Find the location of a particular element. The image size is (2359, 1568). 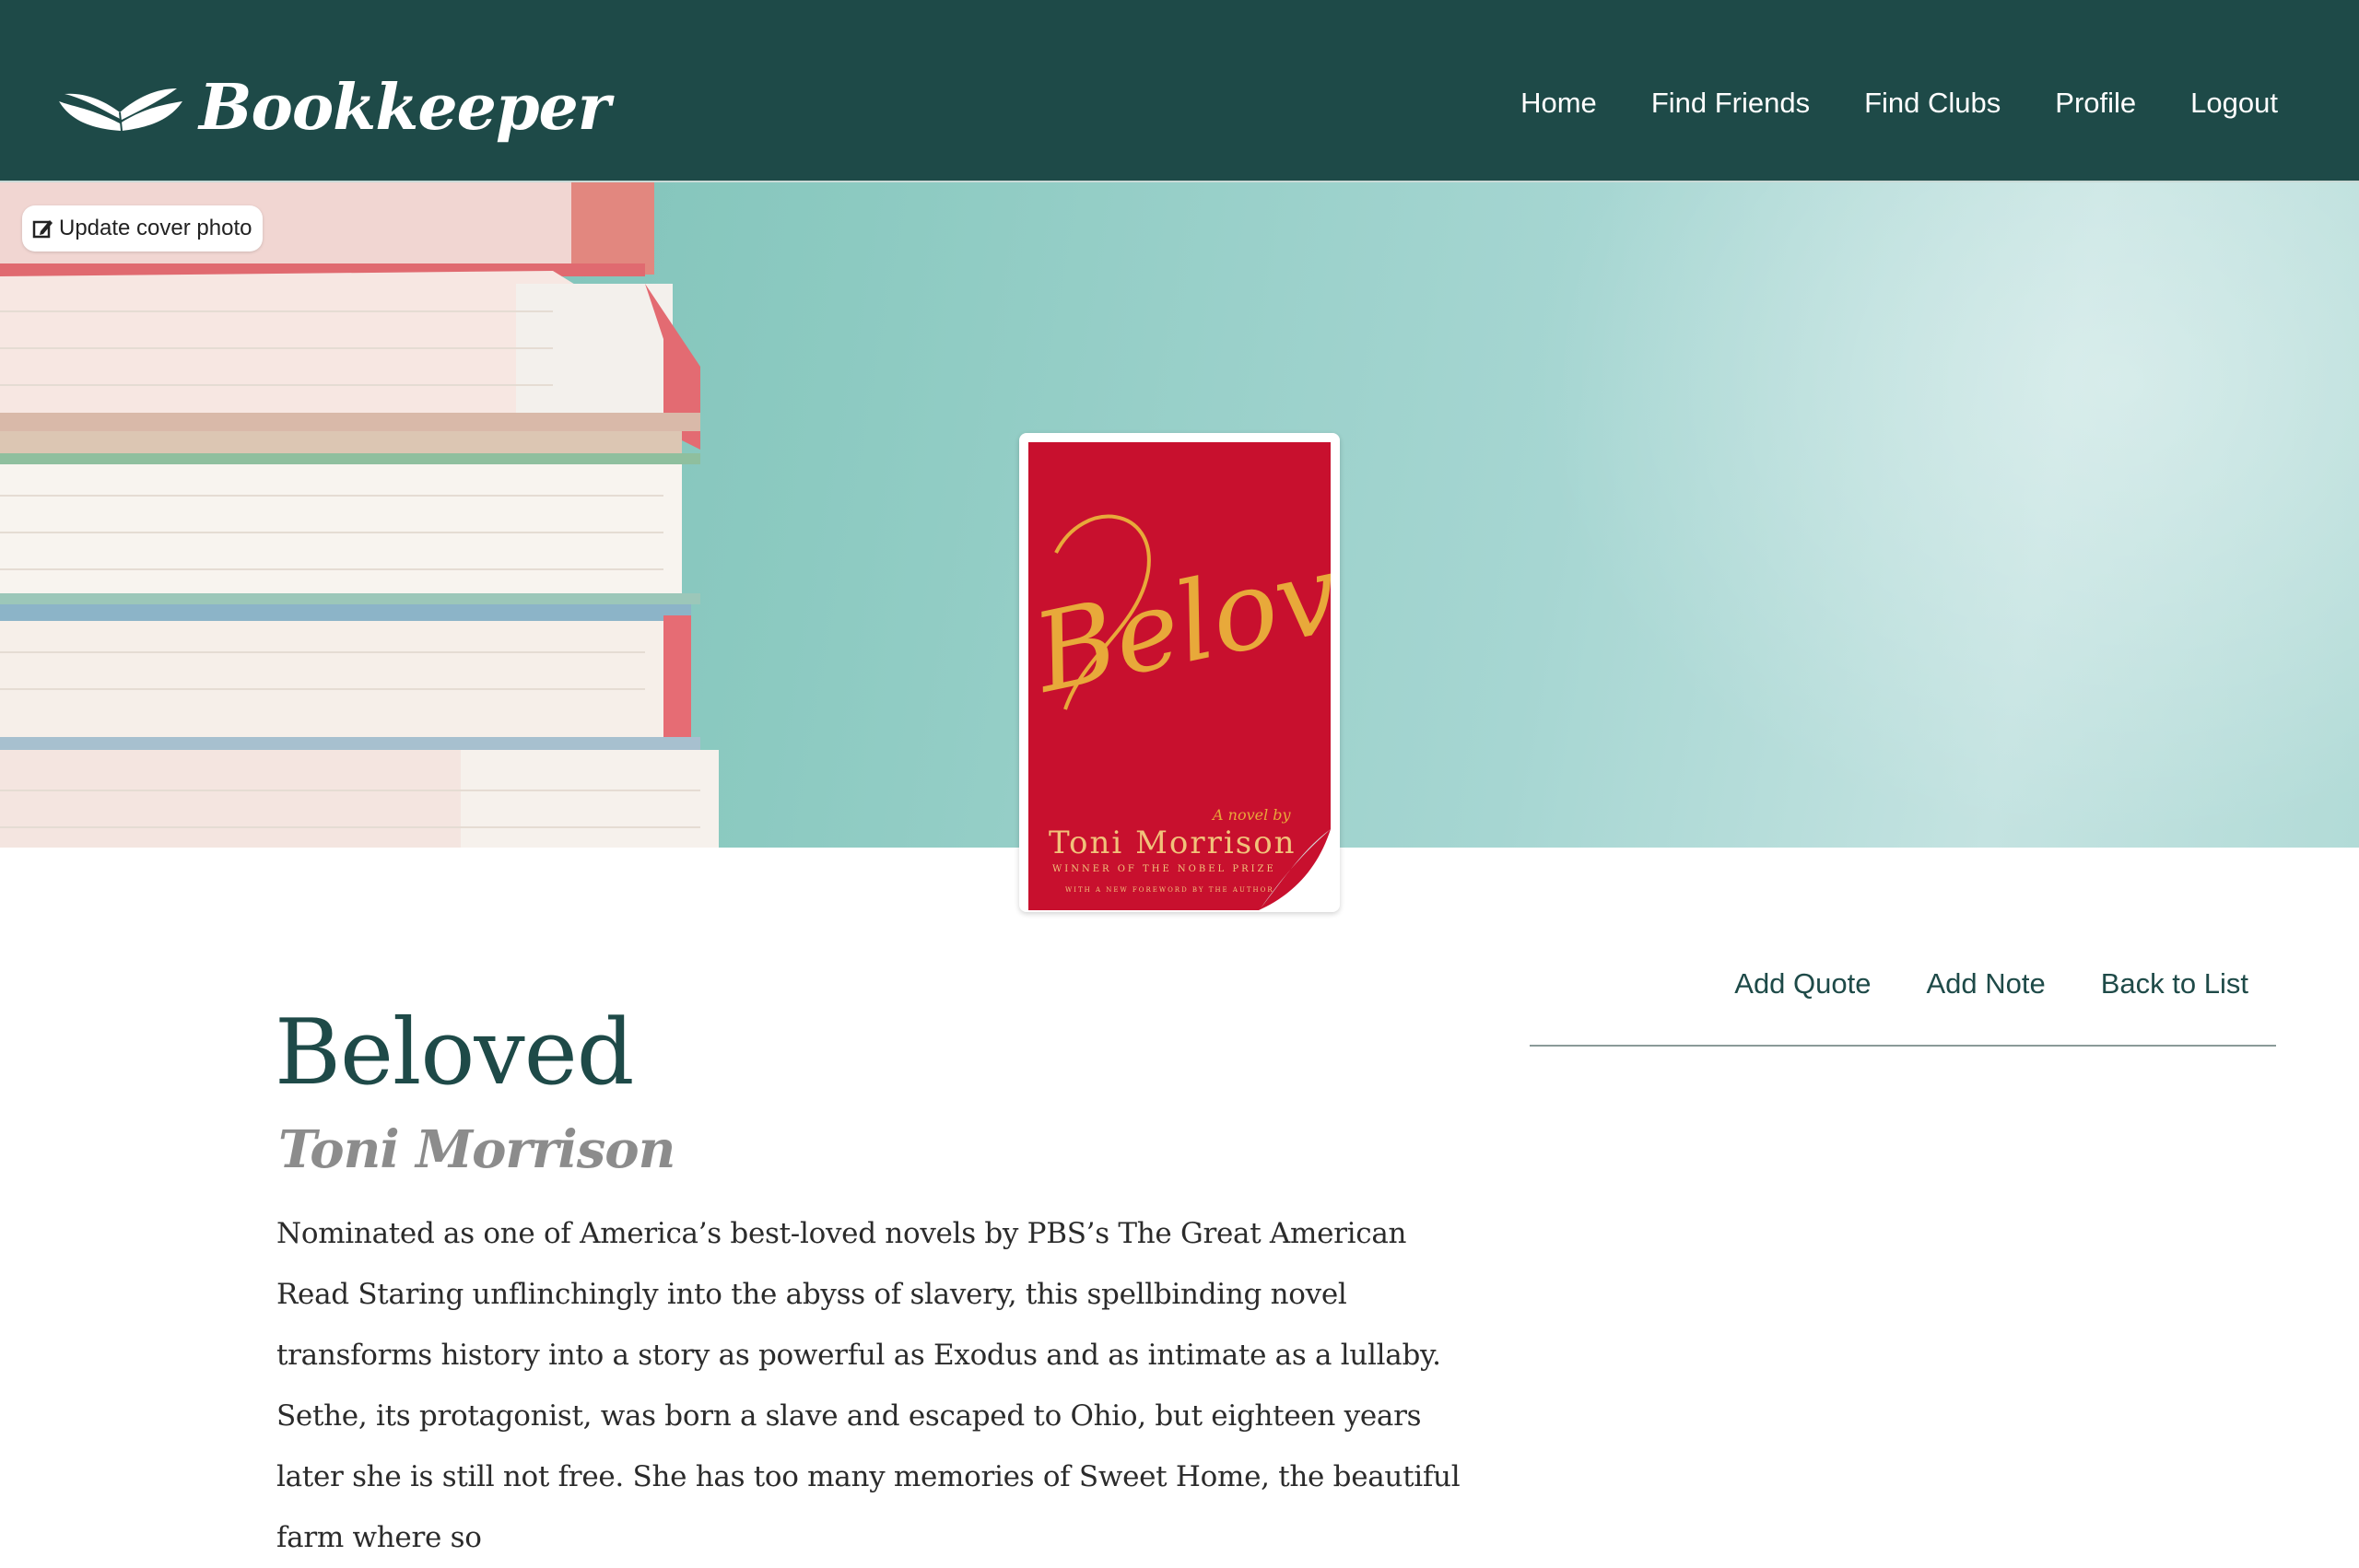

edit-icon is located at coordinates (42, 230).